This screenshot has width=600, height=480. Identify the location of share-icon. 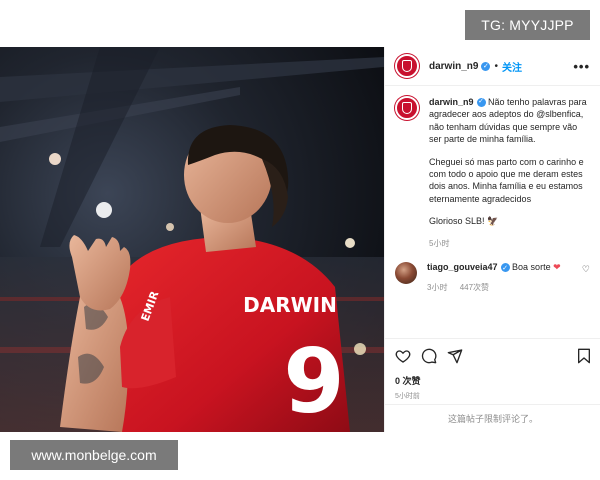
(455, 356).